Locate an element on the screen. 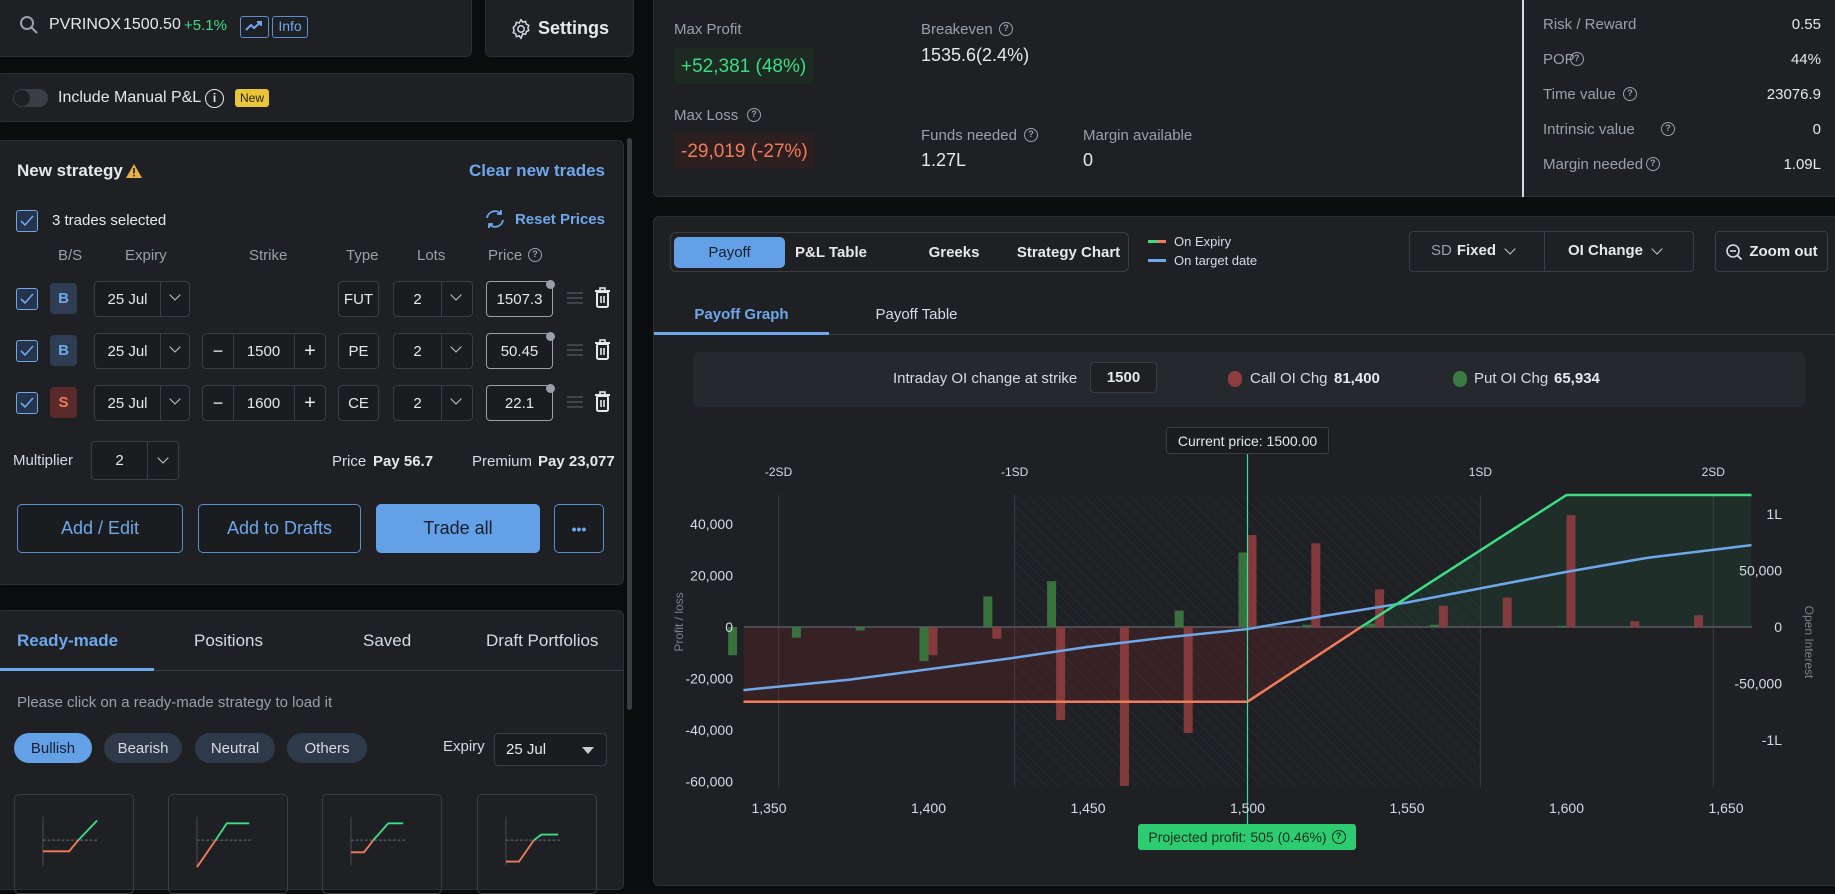  price-help-icon: ? is located at coordinates (535, 255).